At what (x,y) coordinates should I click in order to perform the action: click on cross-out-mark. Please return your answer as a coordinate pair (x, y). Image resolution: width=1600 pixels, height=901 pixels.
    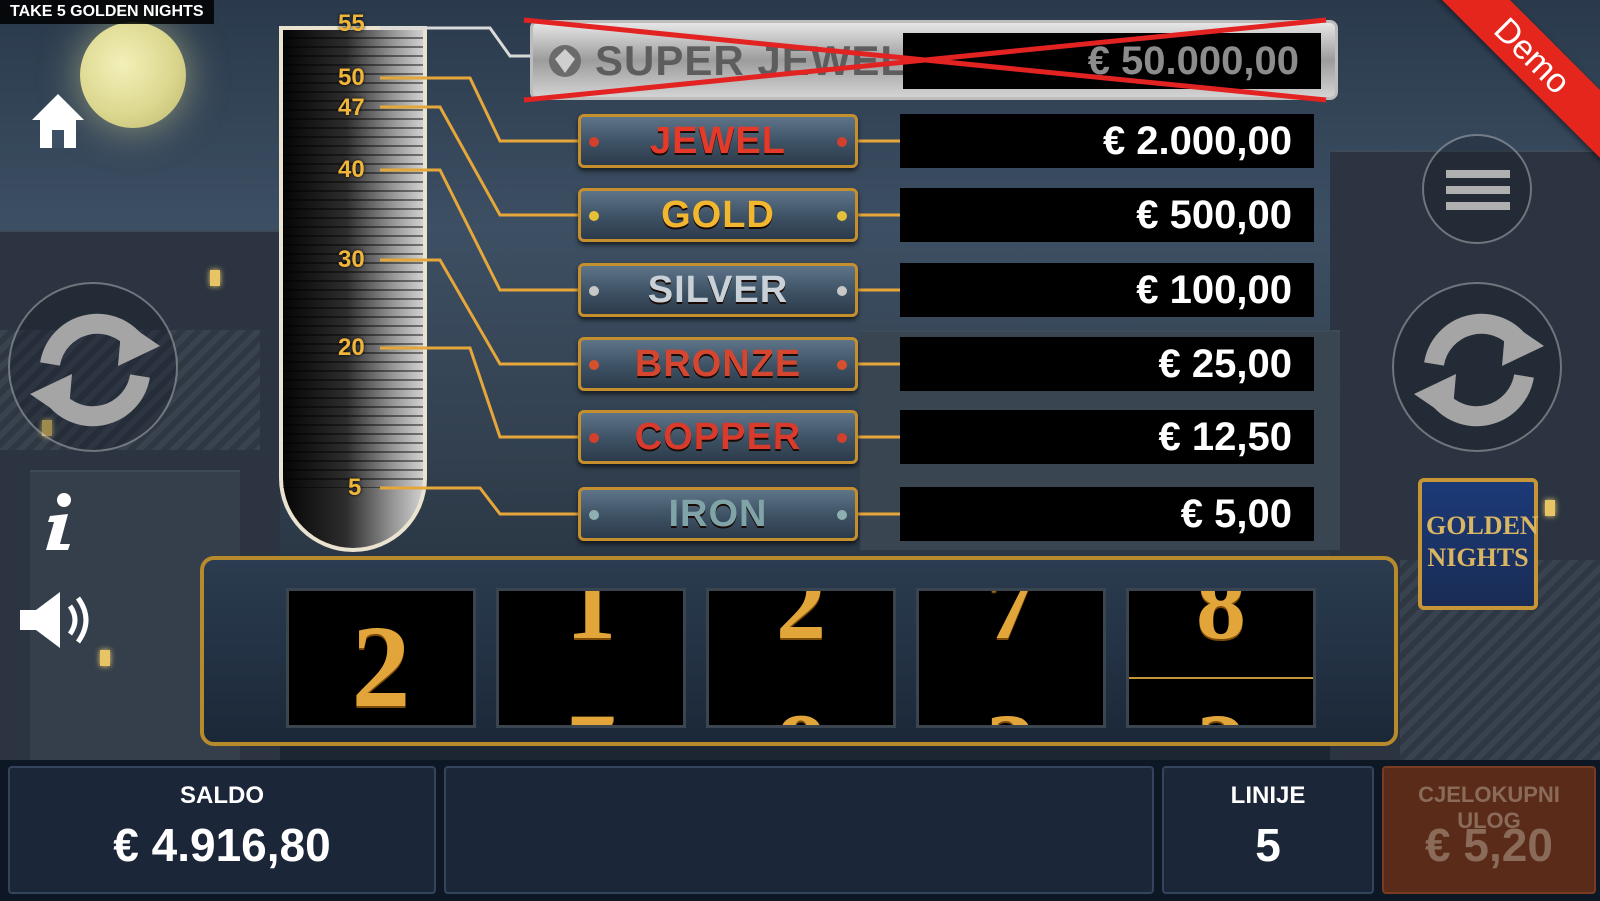
    Looking at the image, I should click on (925, 60).